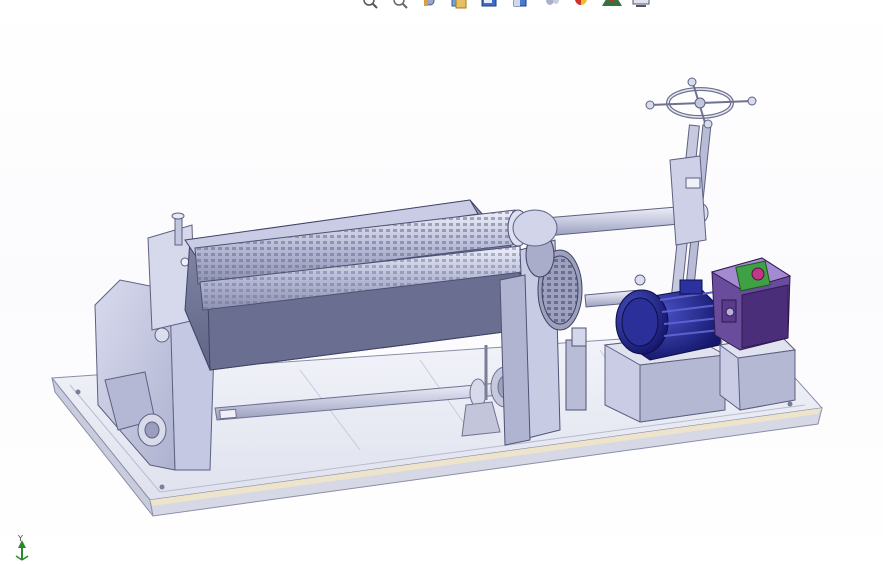  I want to click on triad-y-label: Y, so click(20, 538).